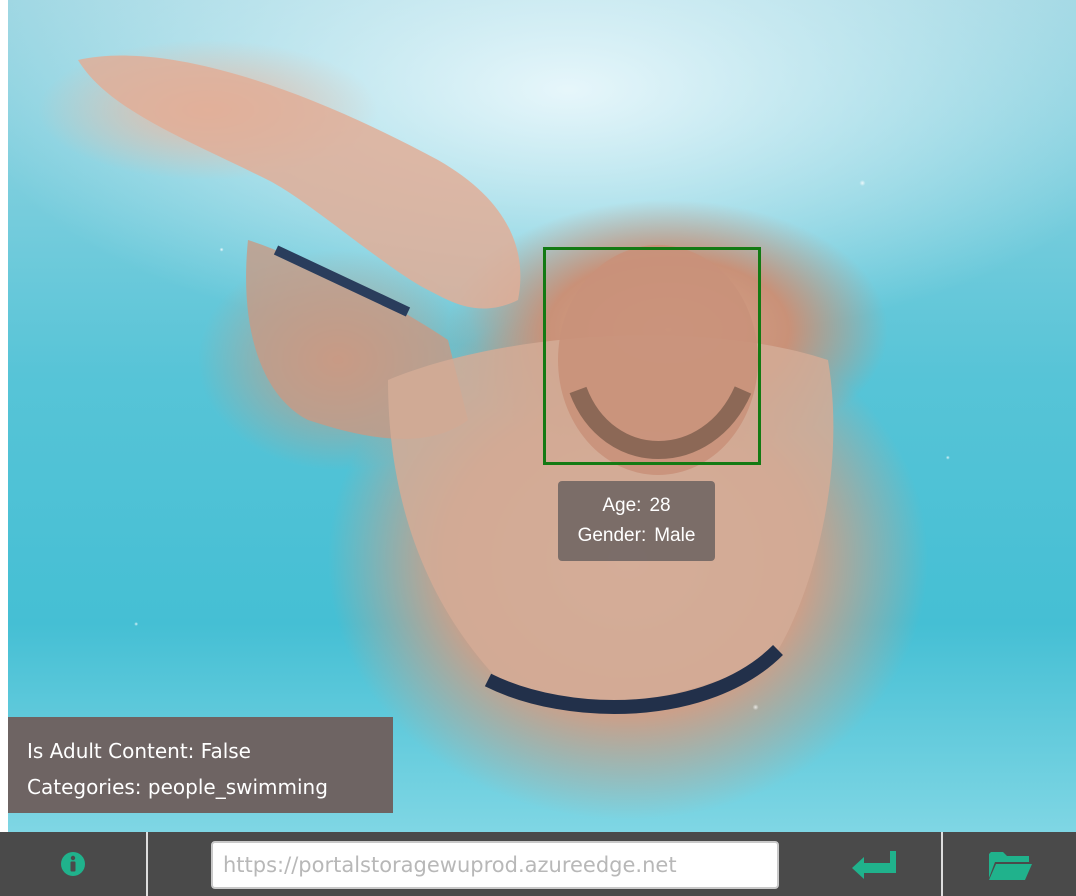 This screenshot has width=1076, height=896. Describe the element at coordinates (660, 505) in the screenshot. I see `age-value: 28` at that location.